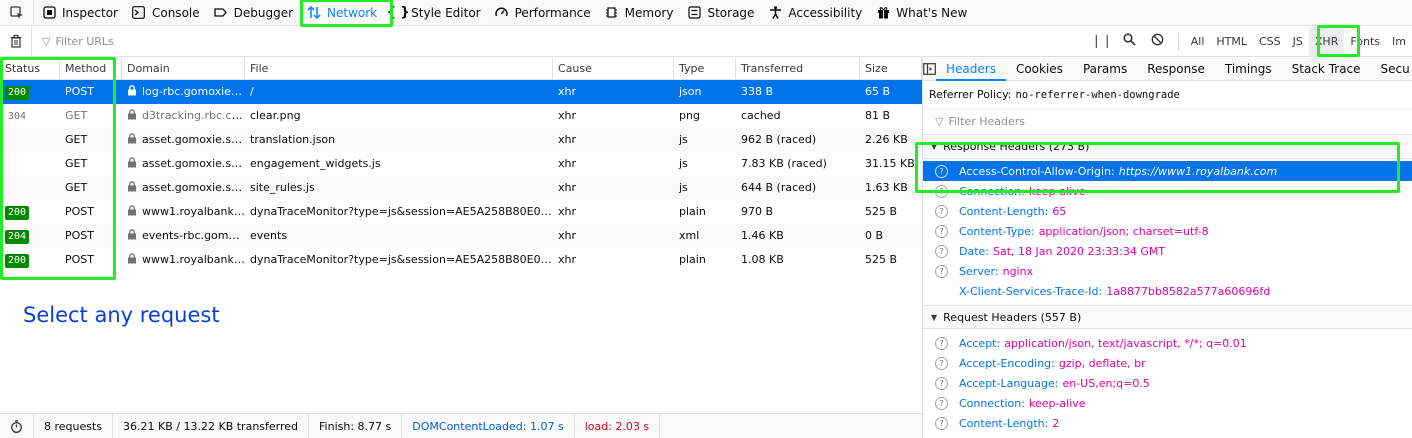  I want to click on header-row: ? Date: Sat, 18 Jan 2020 23:33:34 GMT, so click(1167, 251).